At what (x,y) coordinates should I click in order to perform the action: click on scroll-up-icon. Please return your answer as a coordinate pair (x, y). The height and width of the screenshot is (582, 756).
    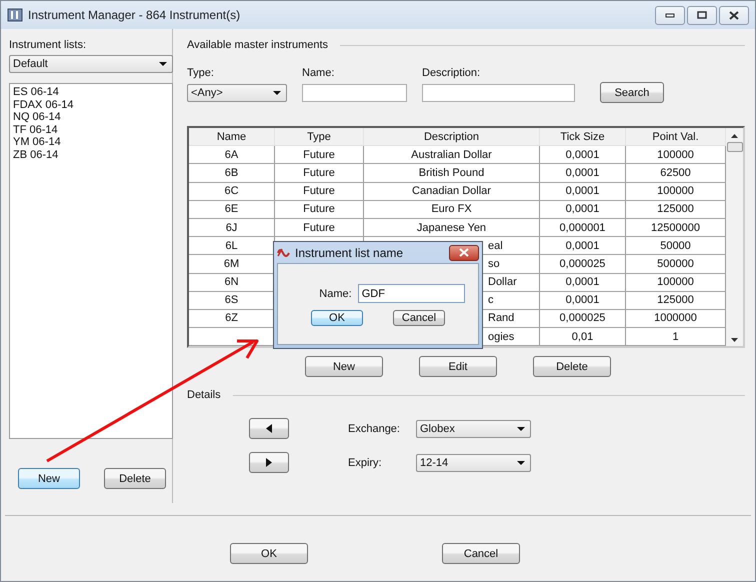
    Looking at the image, I should click on (734, 136).